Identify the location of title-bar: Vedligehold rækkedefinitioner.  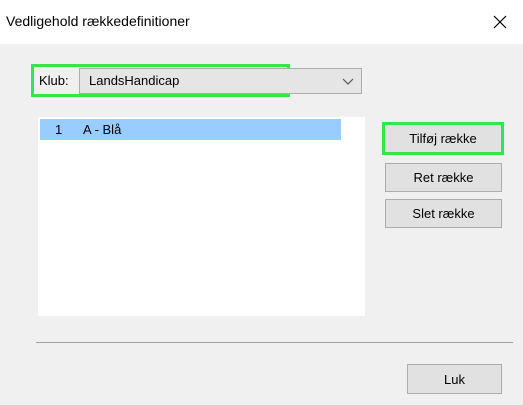
(261, 22).